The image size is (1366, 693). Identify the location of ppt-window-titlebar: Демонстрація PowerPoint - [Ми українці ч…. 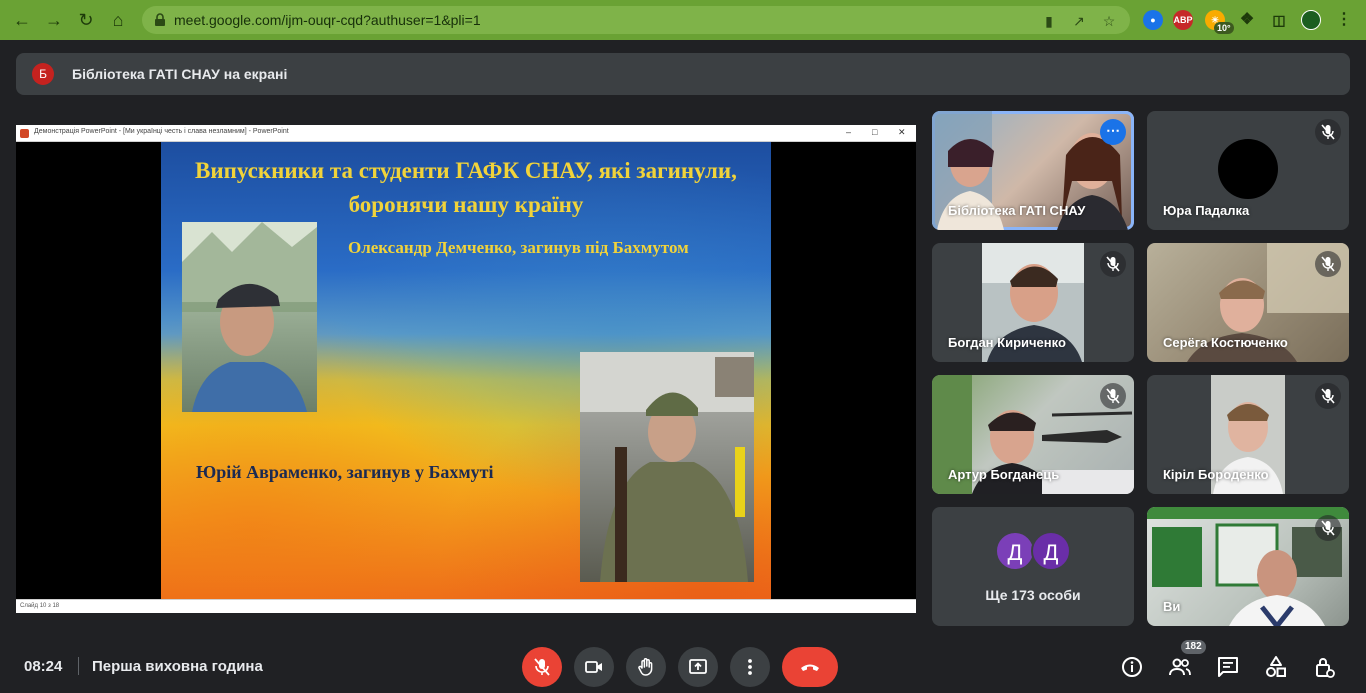
(466, 133).